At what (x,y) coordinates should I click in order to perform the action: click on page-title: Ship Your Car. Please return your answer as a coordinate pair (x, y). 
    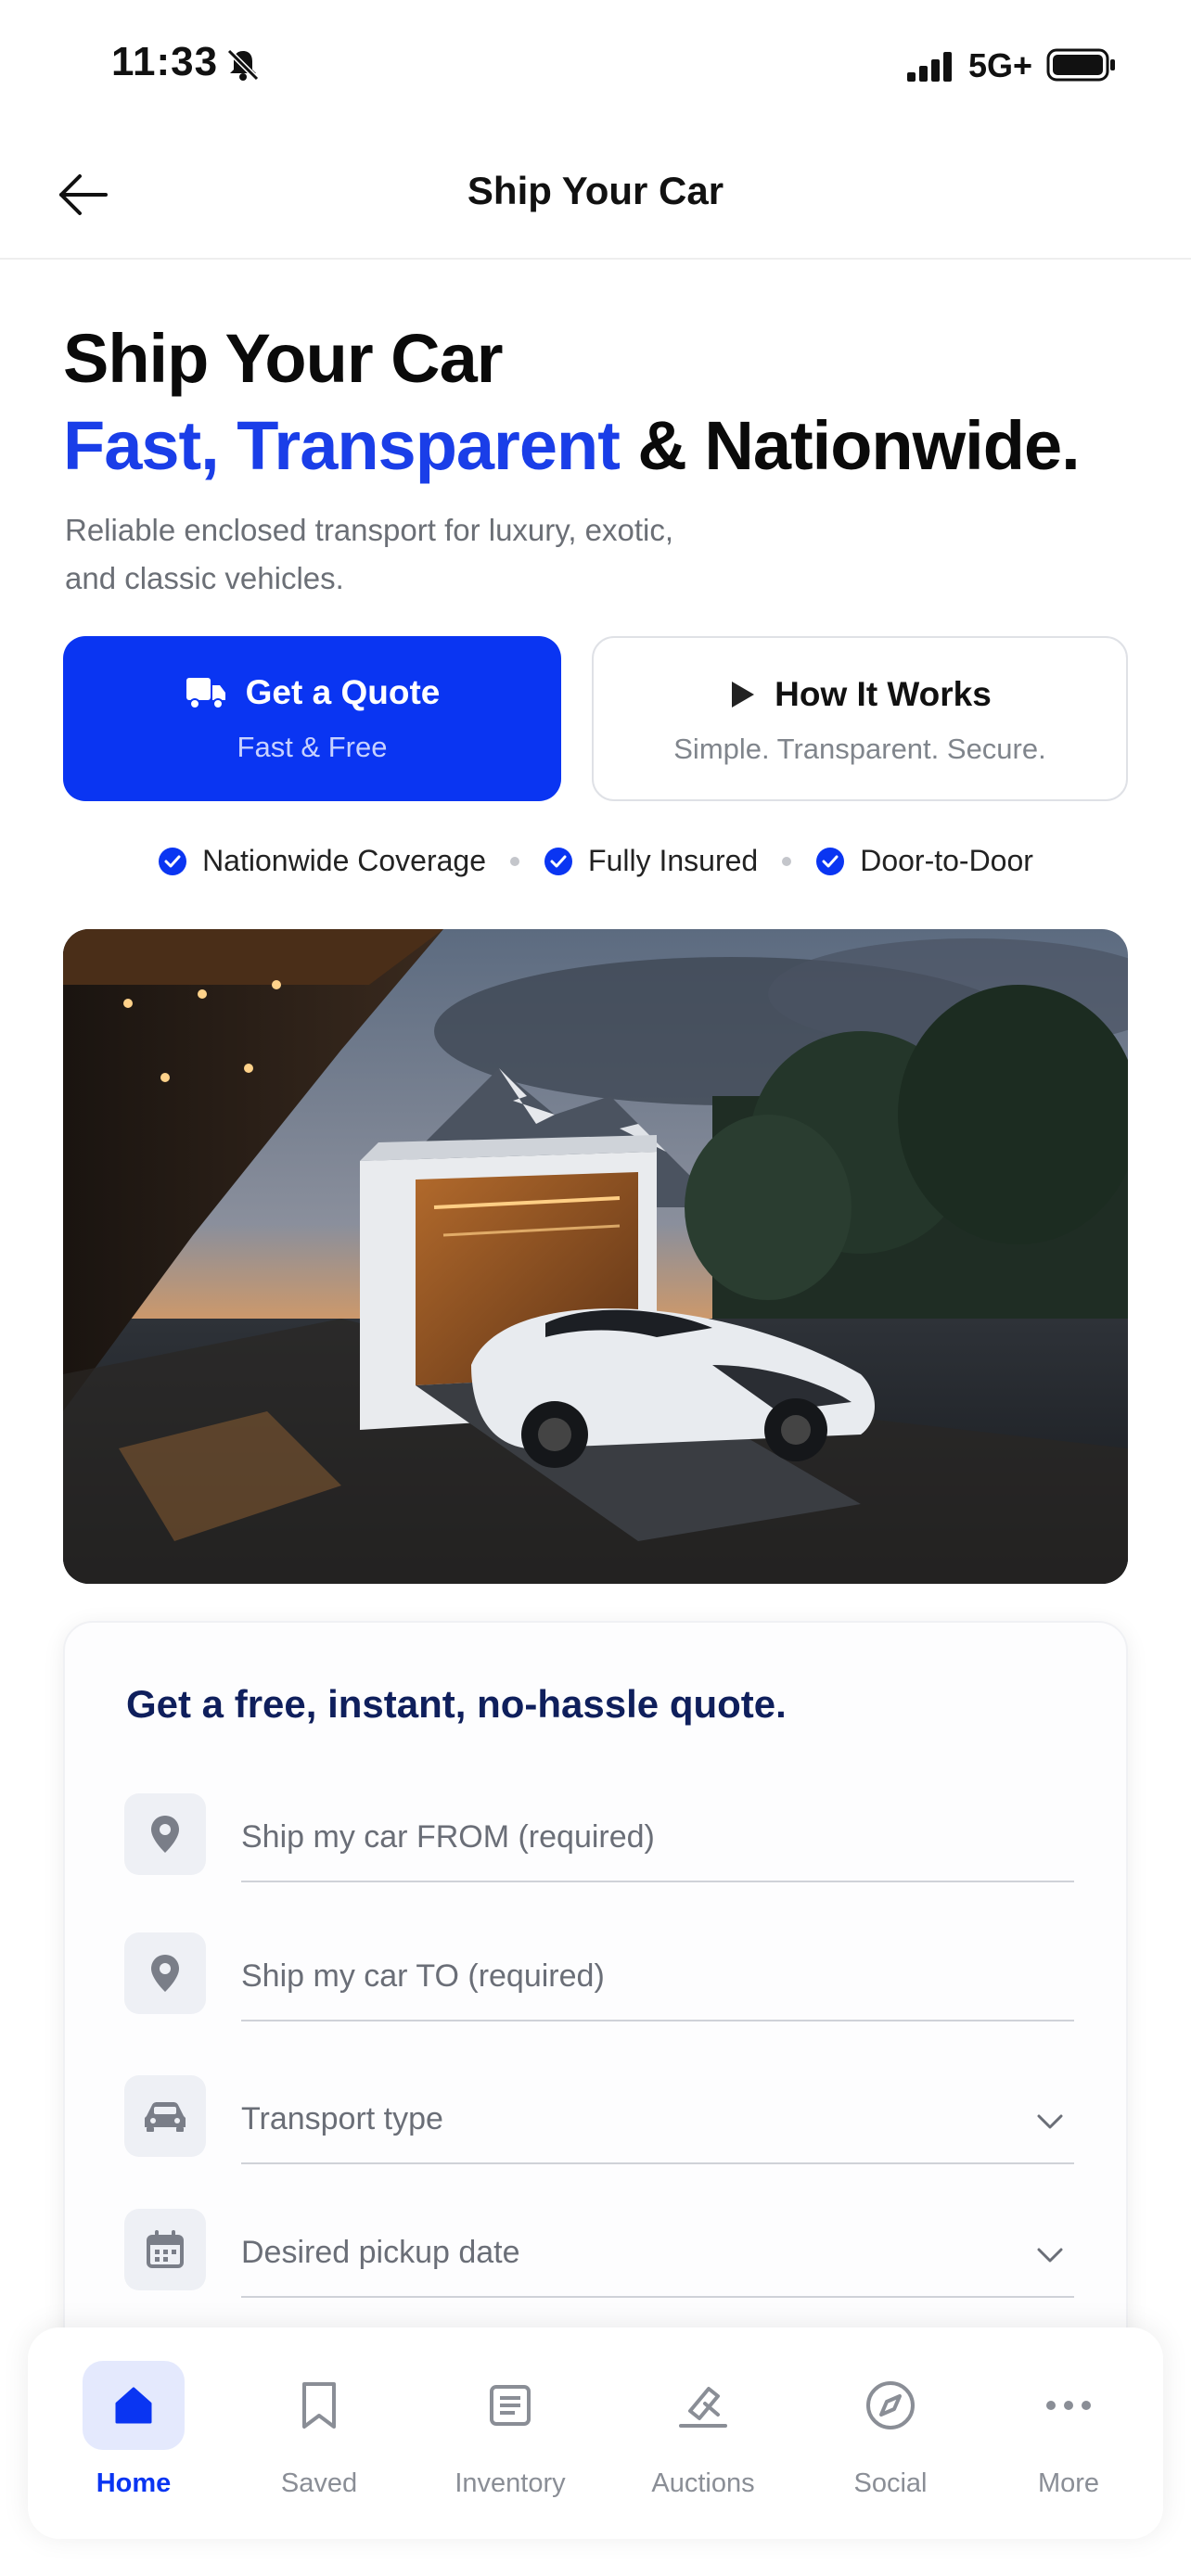
    Looking at the image, I should click on (595, 191).